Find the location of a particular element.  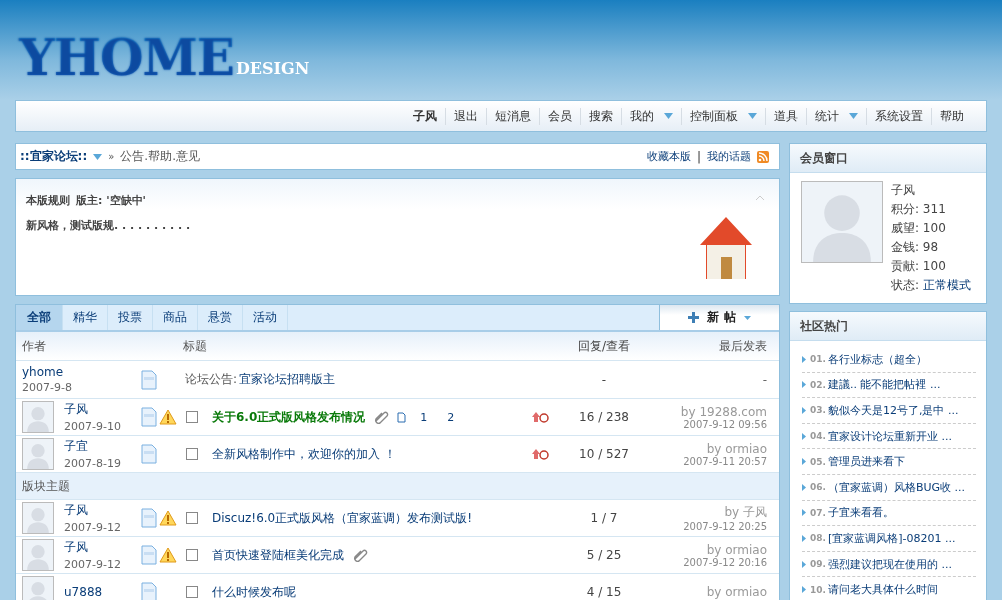

announcement-label: 论坛公告: is located at coordinates (211, 379).